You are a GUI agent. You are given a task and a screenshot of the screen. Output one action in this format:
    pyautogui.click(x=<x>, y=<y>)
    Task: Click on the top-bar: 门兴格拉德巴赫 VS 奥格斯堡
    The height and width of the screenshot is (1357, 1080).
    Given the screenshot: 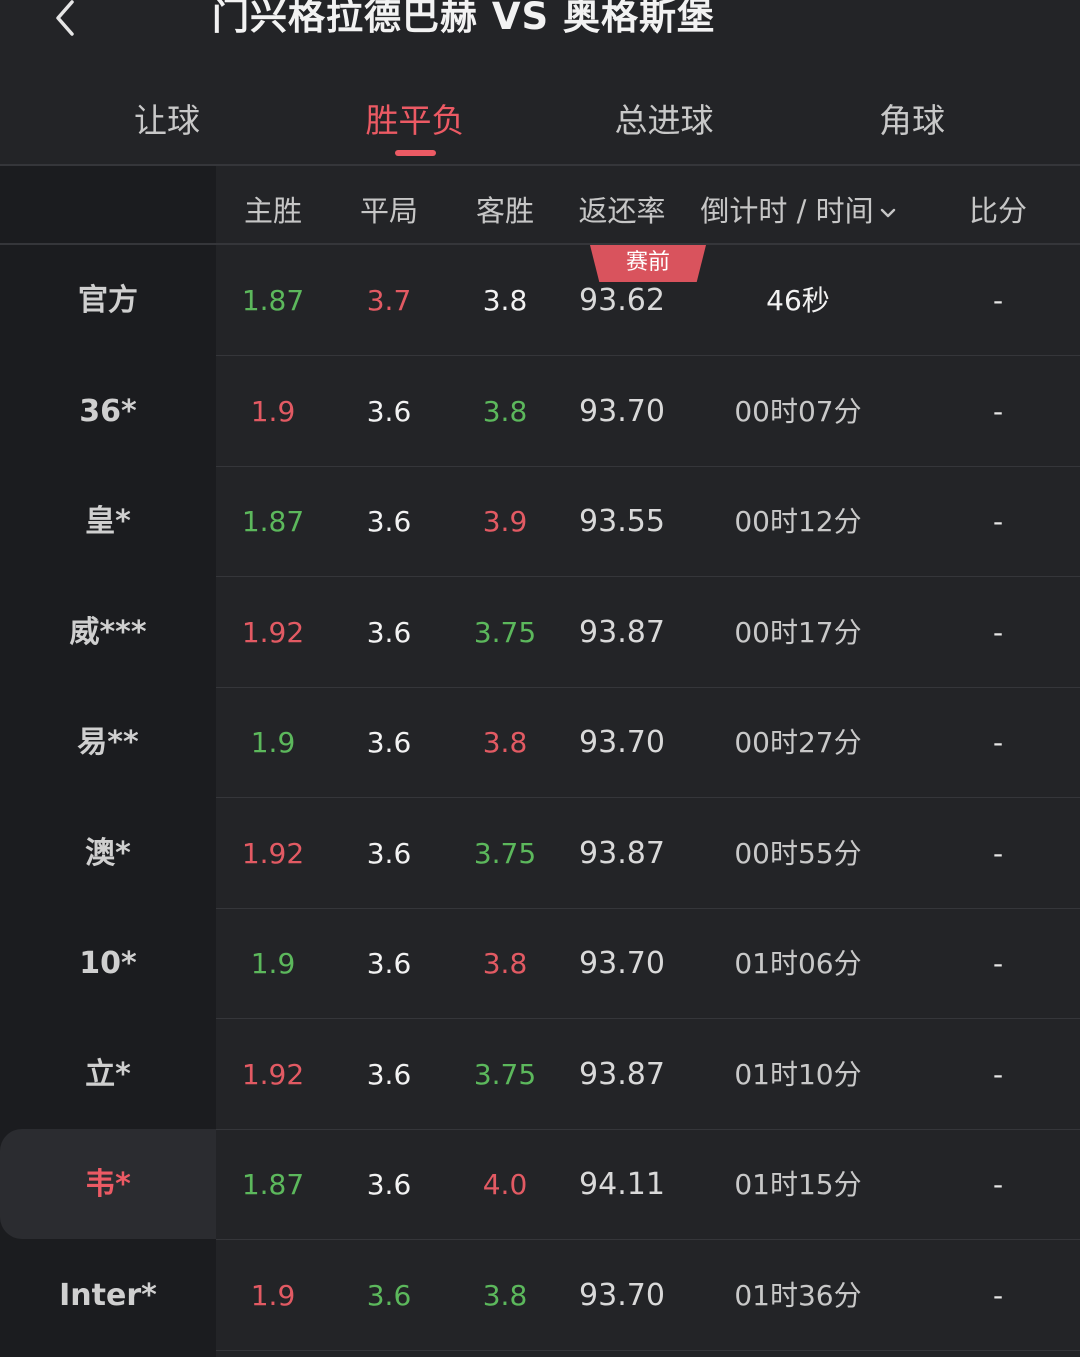 What is the action you would take?
    pyautogui.click(x=540, y=30)
    